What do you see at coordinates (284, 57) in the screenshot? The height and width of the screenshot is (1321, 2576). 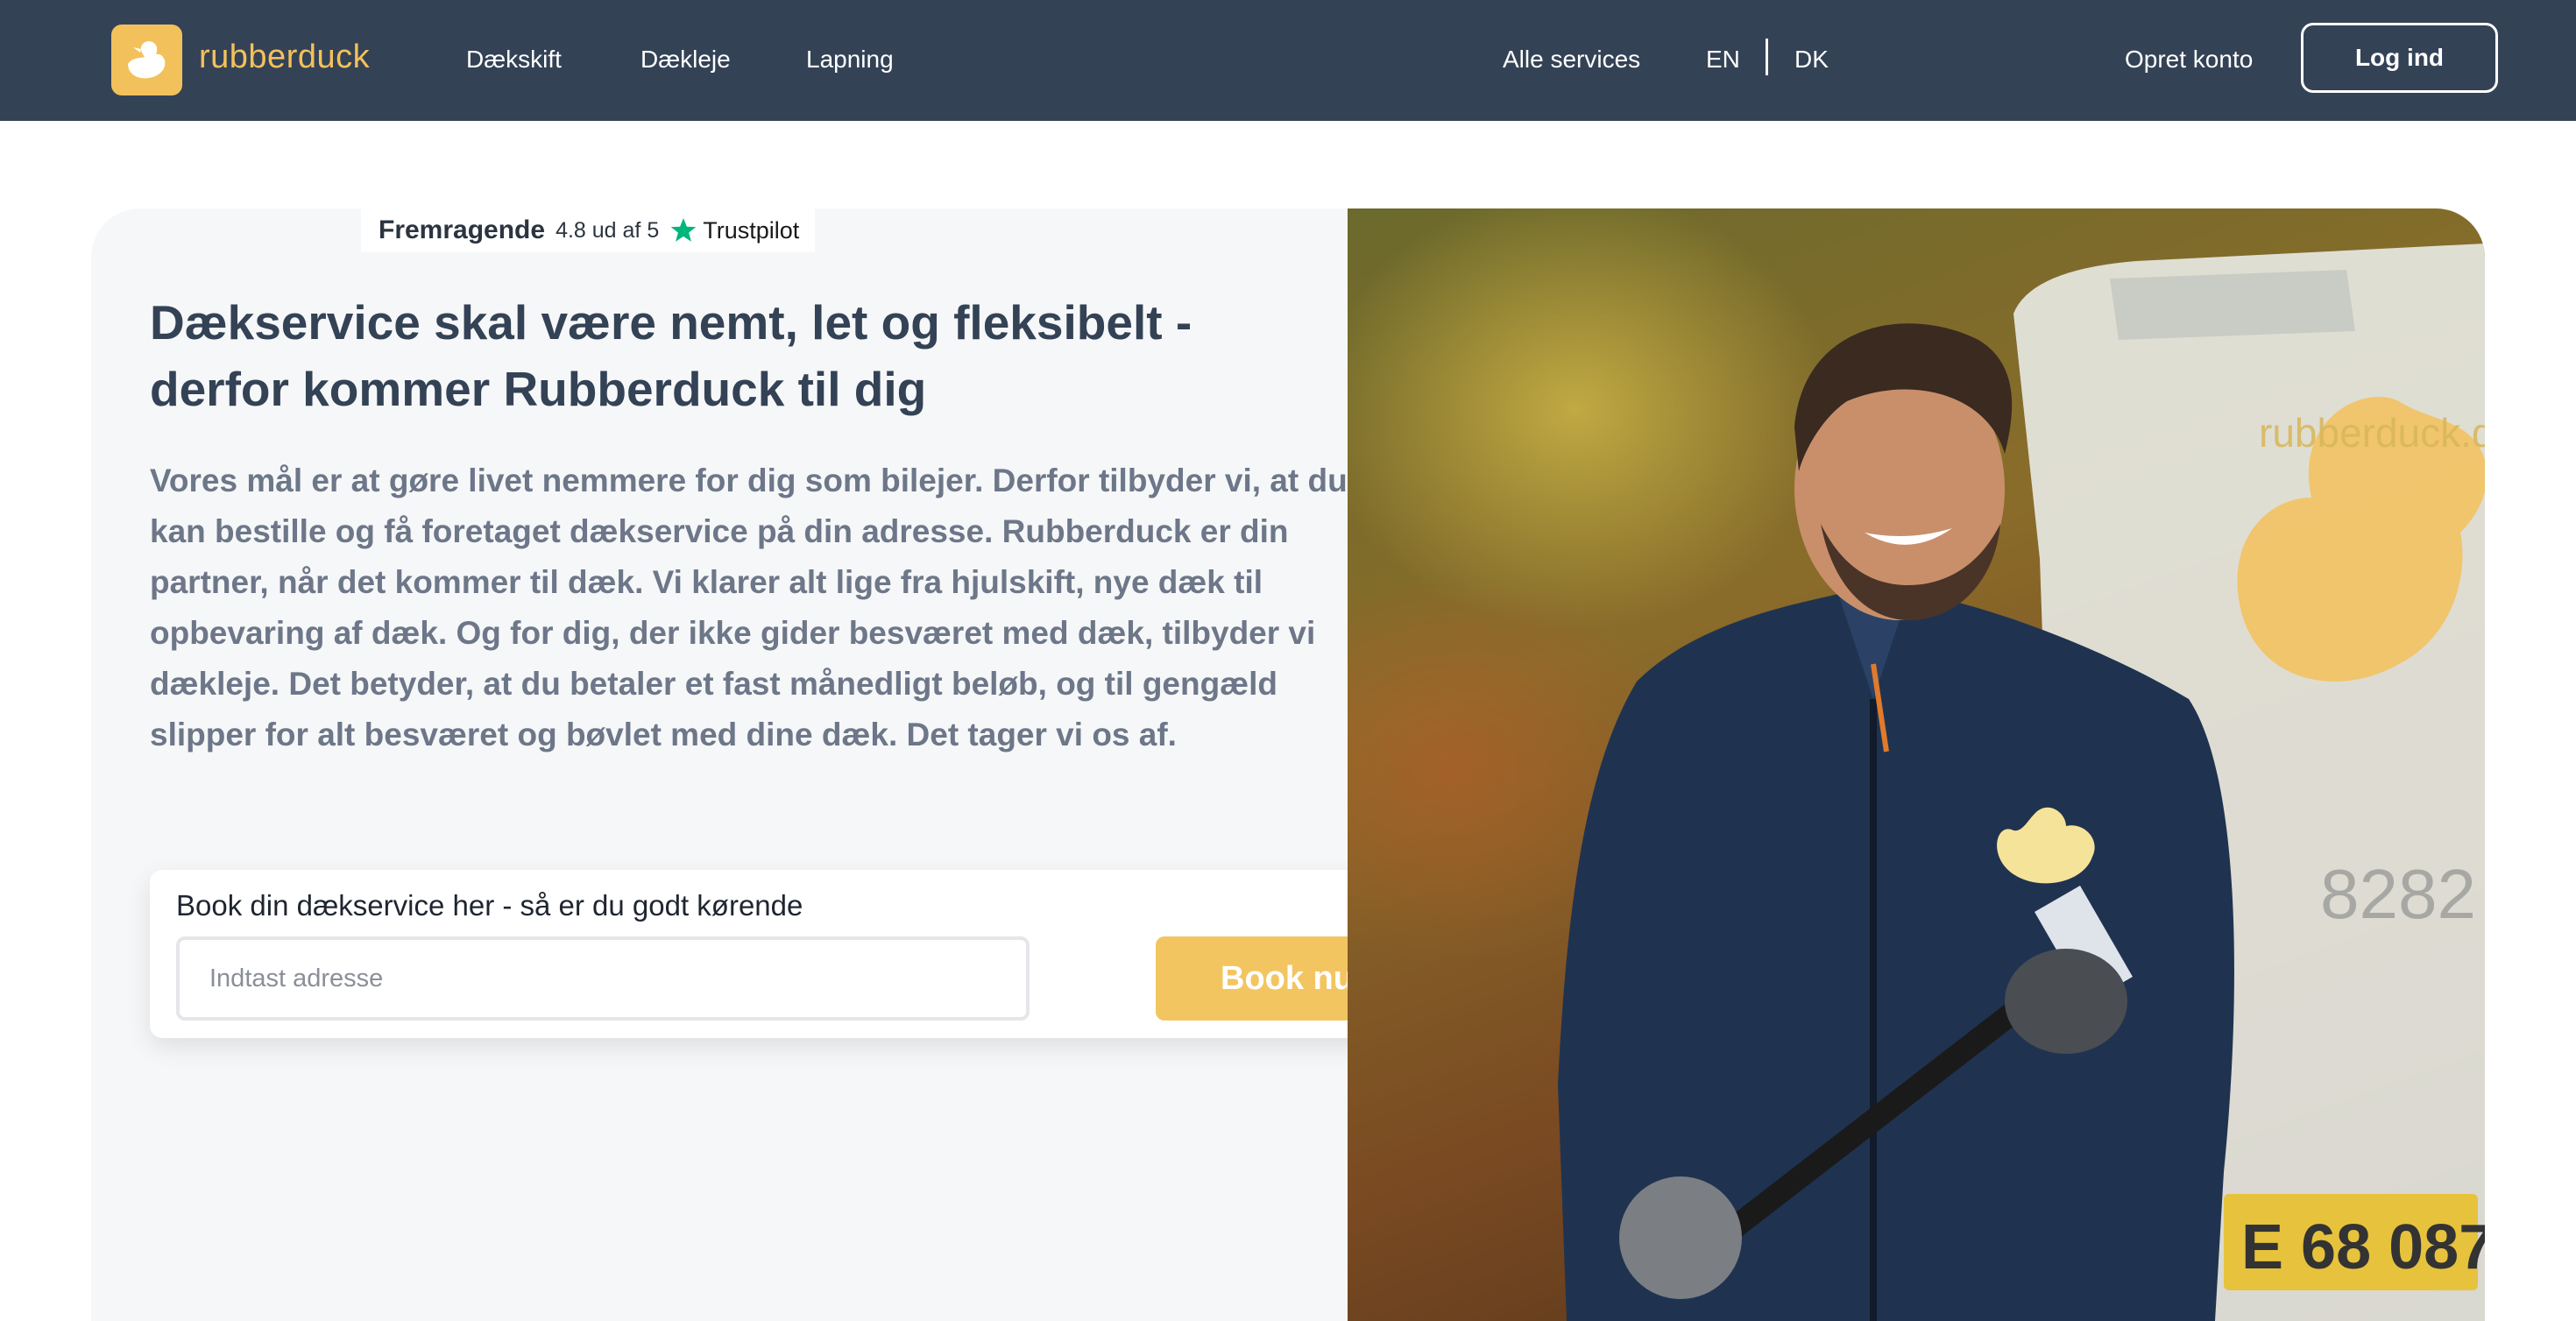 I see `brand-name: rubberduck` at bounding box center [284, 57].